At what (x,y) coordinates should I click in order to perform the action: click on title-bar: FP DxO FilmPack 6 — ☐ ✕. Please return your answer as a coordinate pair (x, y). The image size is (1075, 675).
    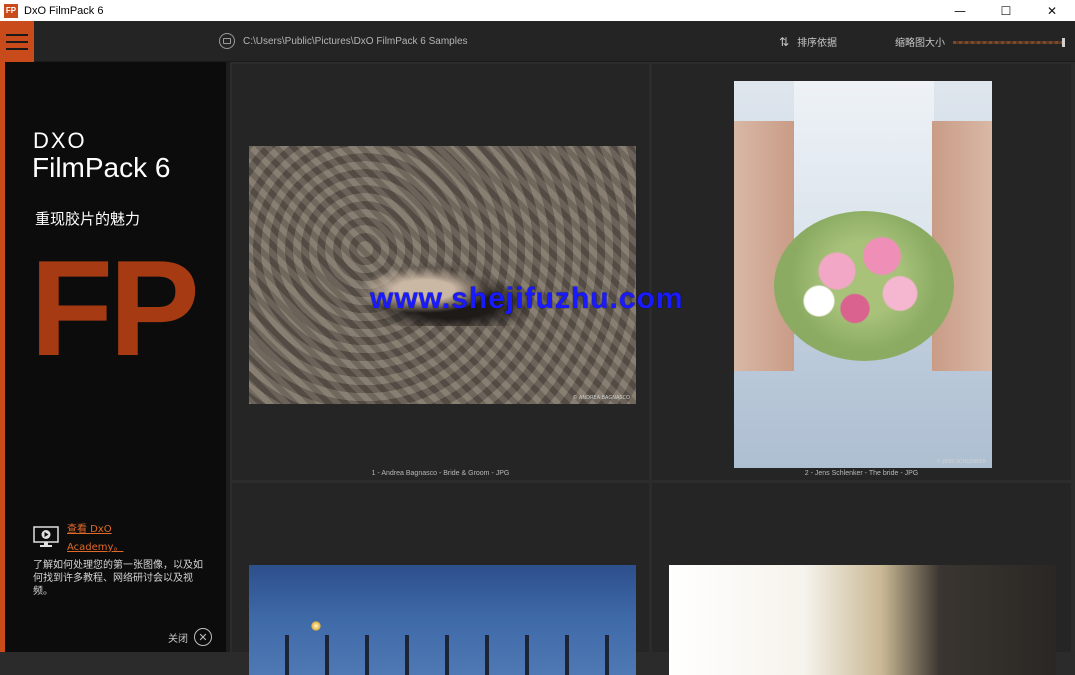
    Looking at the image, I should click on (537, 10).